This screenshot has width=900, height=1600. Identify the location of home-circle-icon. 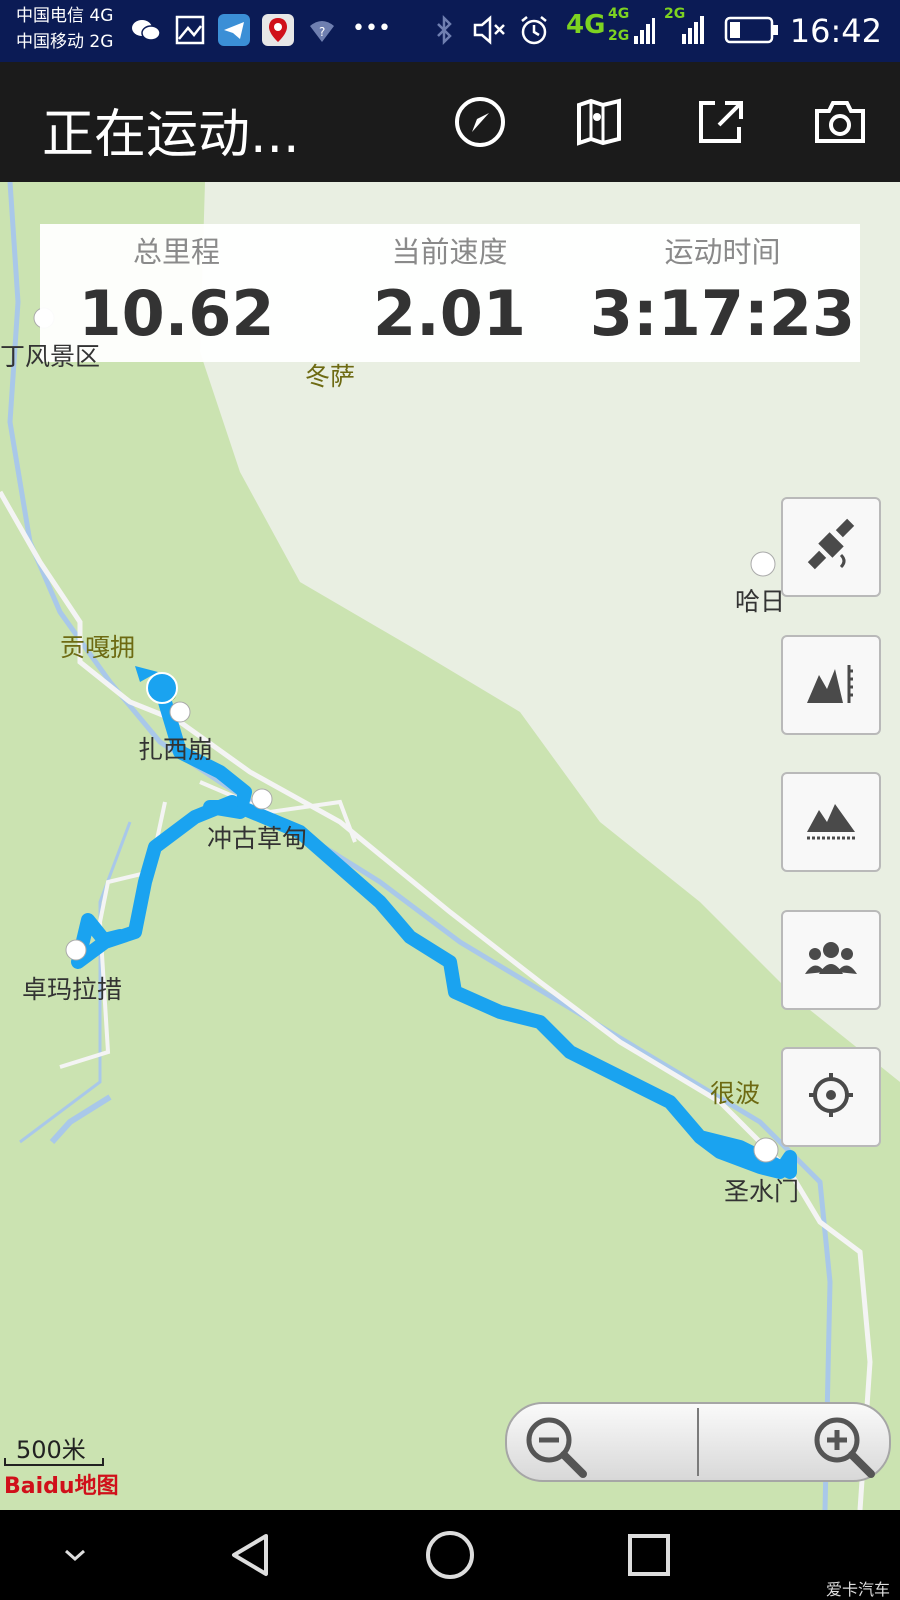
(450, 1557).